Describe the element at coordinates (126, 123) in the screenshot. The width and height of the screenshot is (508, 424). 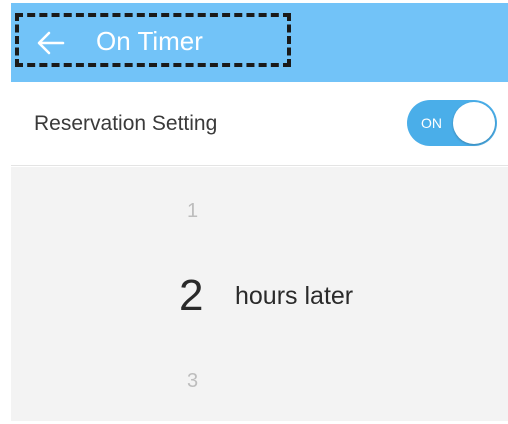
I see `reservation-setting-label: Reservation Setting` at that location.